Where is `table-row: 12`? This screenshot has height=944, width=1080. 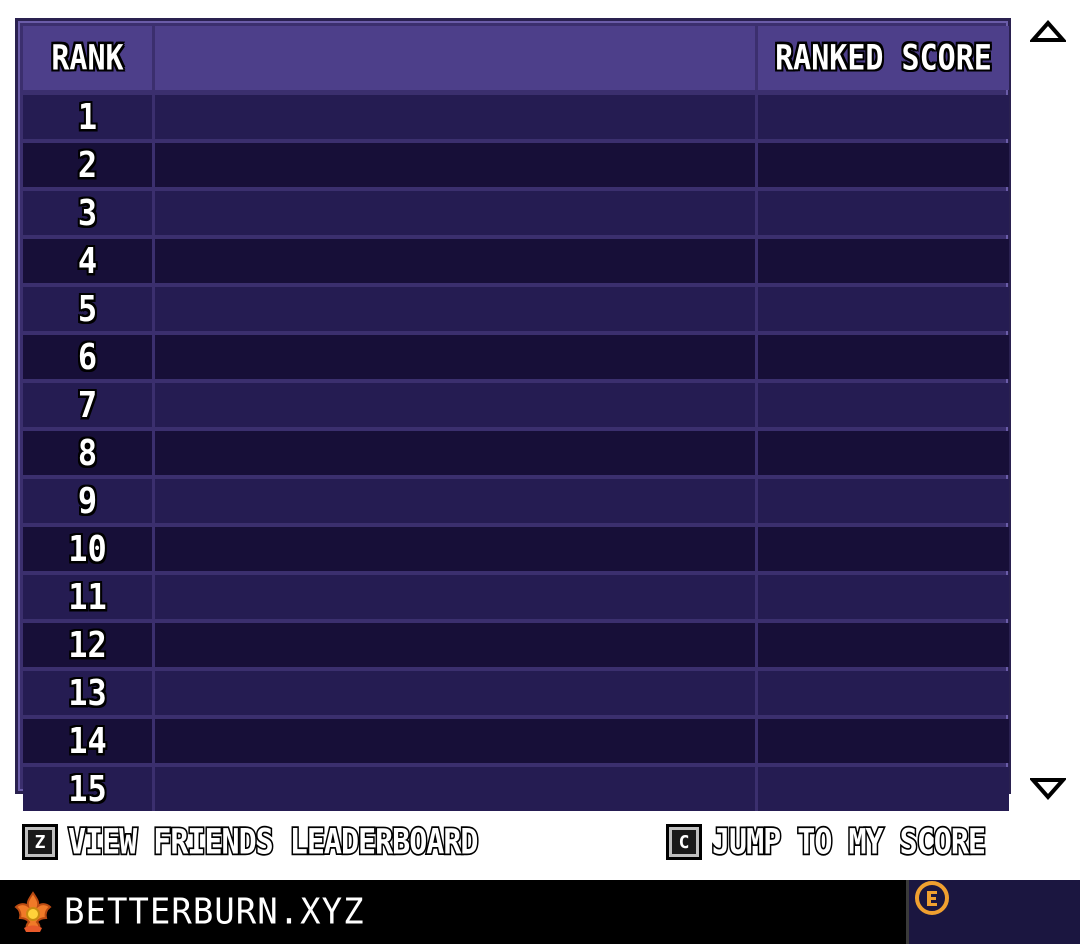
table-row: 12 is located at coordinates (516, 645).